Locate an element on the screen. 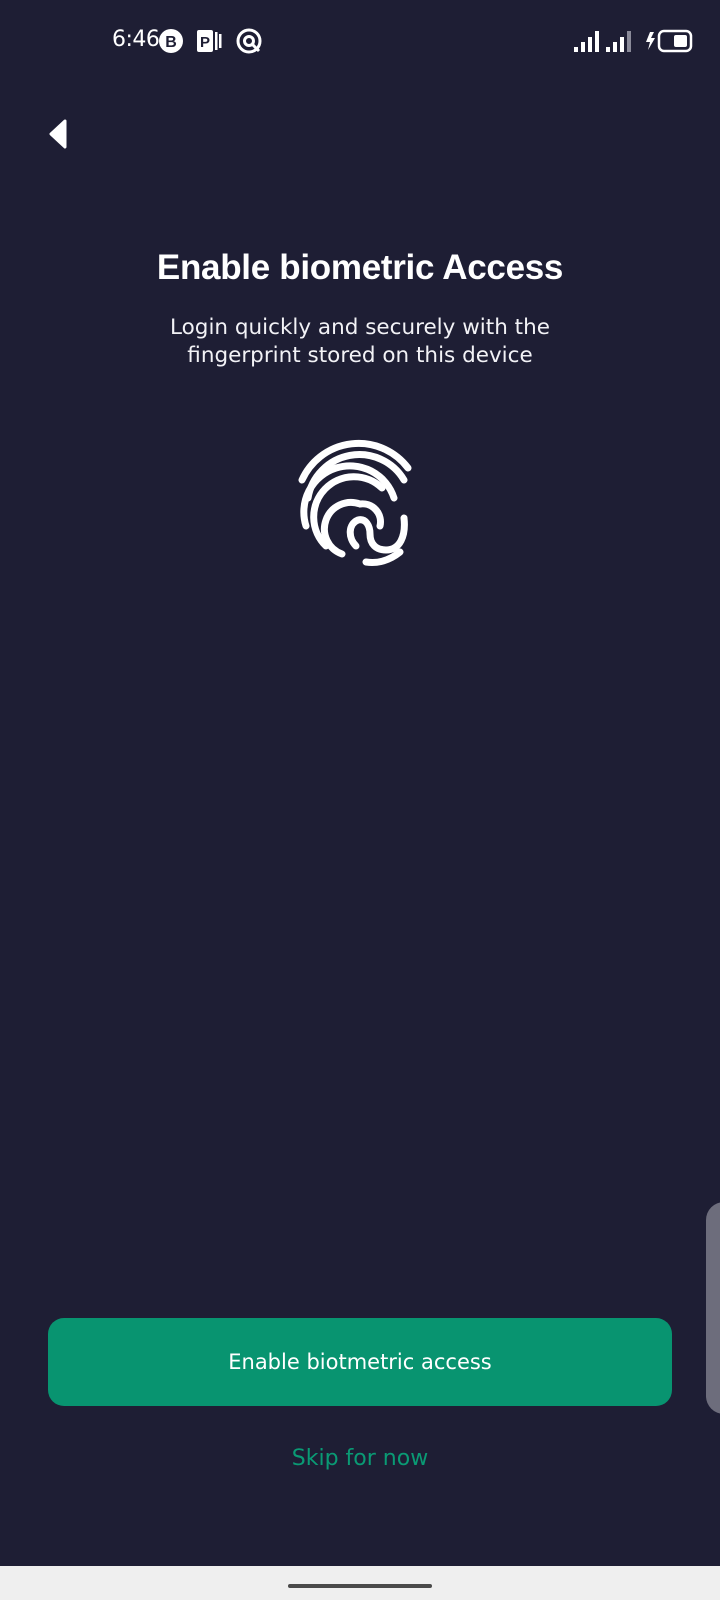  enable-biometric-button-label: Enable biotmetric access is located at coordinates (360, 1362).